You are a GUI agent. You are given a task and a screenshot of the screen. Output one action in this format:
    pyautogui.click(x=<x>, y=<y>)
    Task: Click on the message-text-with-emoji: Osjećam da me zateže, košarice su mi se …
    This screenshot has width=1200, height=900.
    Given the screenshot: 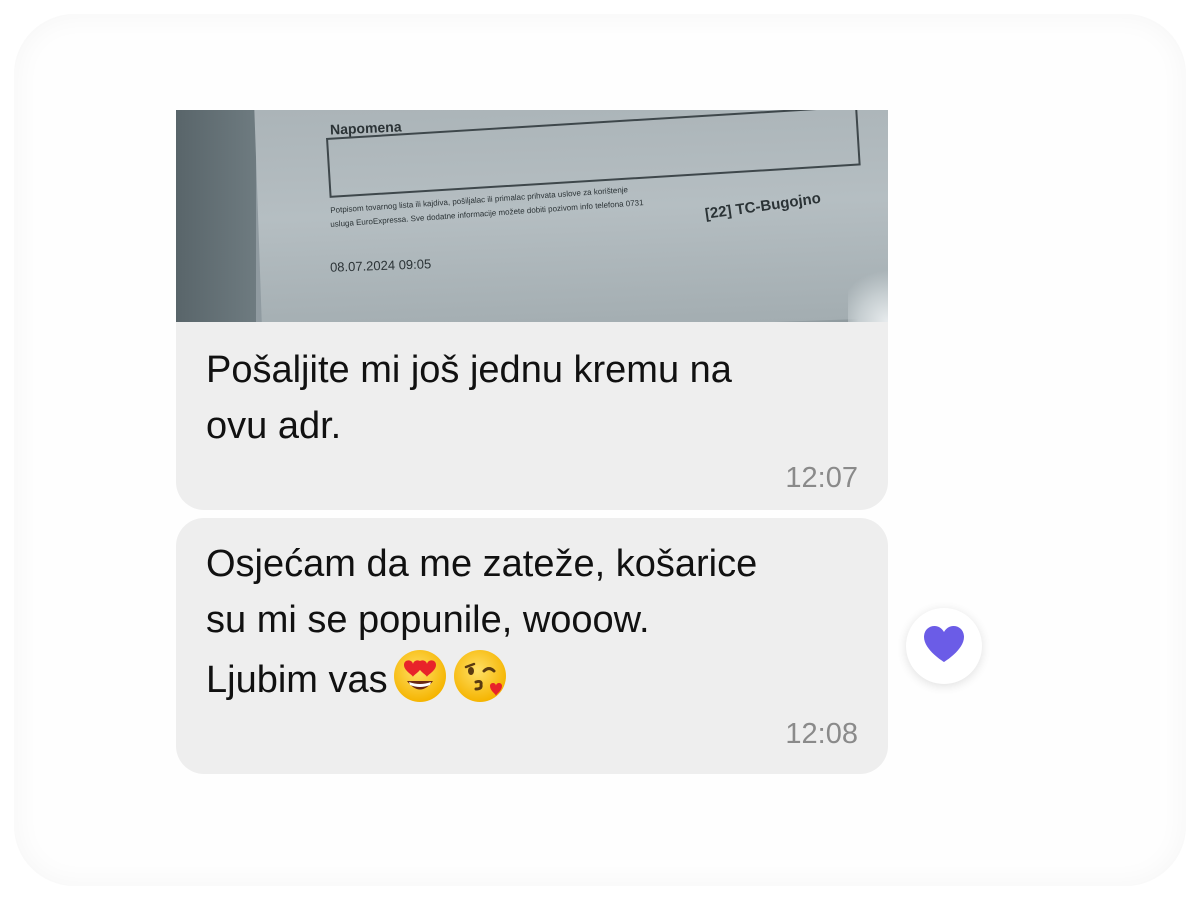 What is the action you would take?
    pyautogui.click(x=541, y=622)
    